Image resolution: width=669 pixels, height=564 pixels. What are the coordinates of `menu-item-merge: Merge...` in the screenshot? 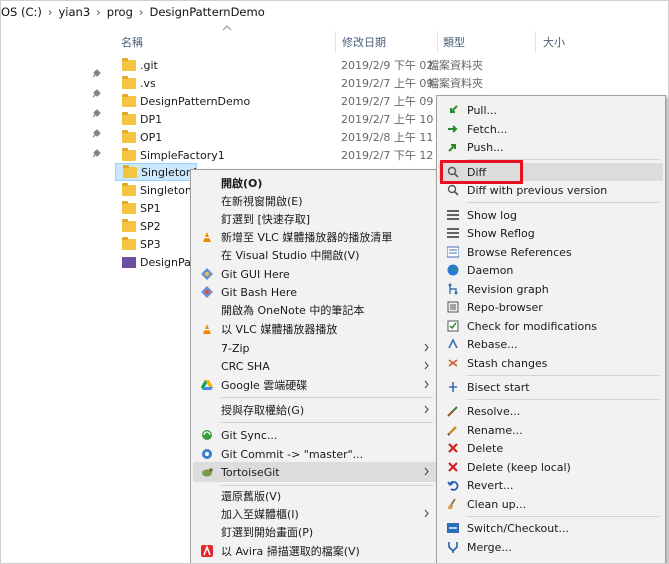 It's located at (551, 547).